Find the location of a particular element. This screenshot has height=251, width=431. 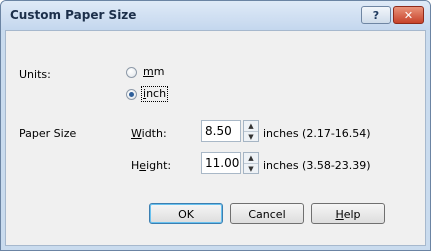

mm-radio-button is located at coordinates (131, 72).